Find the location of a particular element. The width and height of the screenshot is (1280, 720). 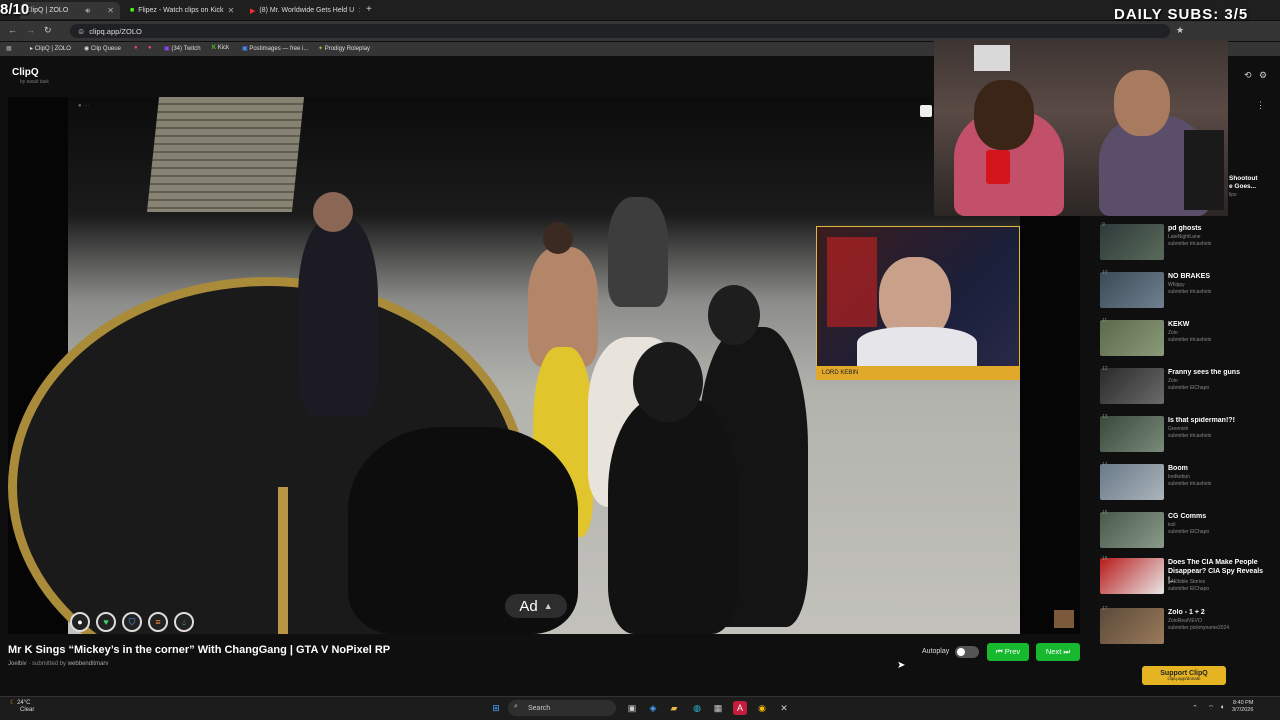

tab-youtube: ▶ (8) Mr. Worldwide Gets Held U ✕ is located at coordinates (302, 10).